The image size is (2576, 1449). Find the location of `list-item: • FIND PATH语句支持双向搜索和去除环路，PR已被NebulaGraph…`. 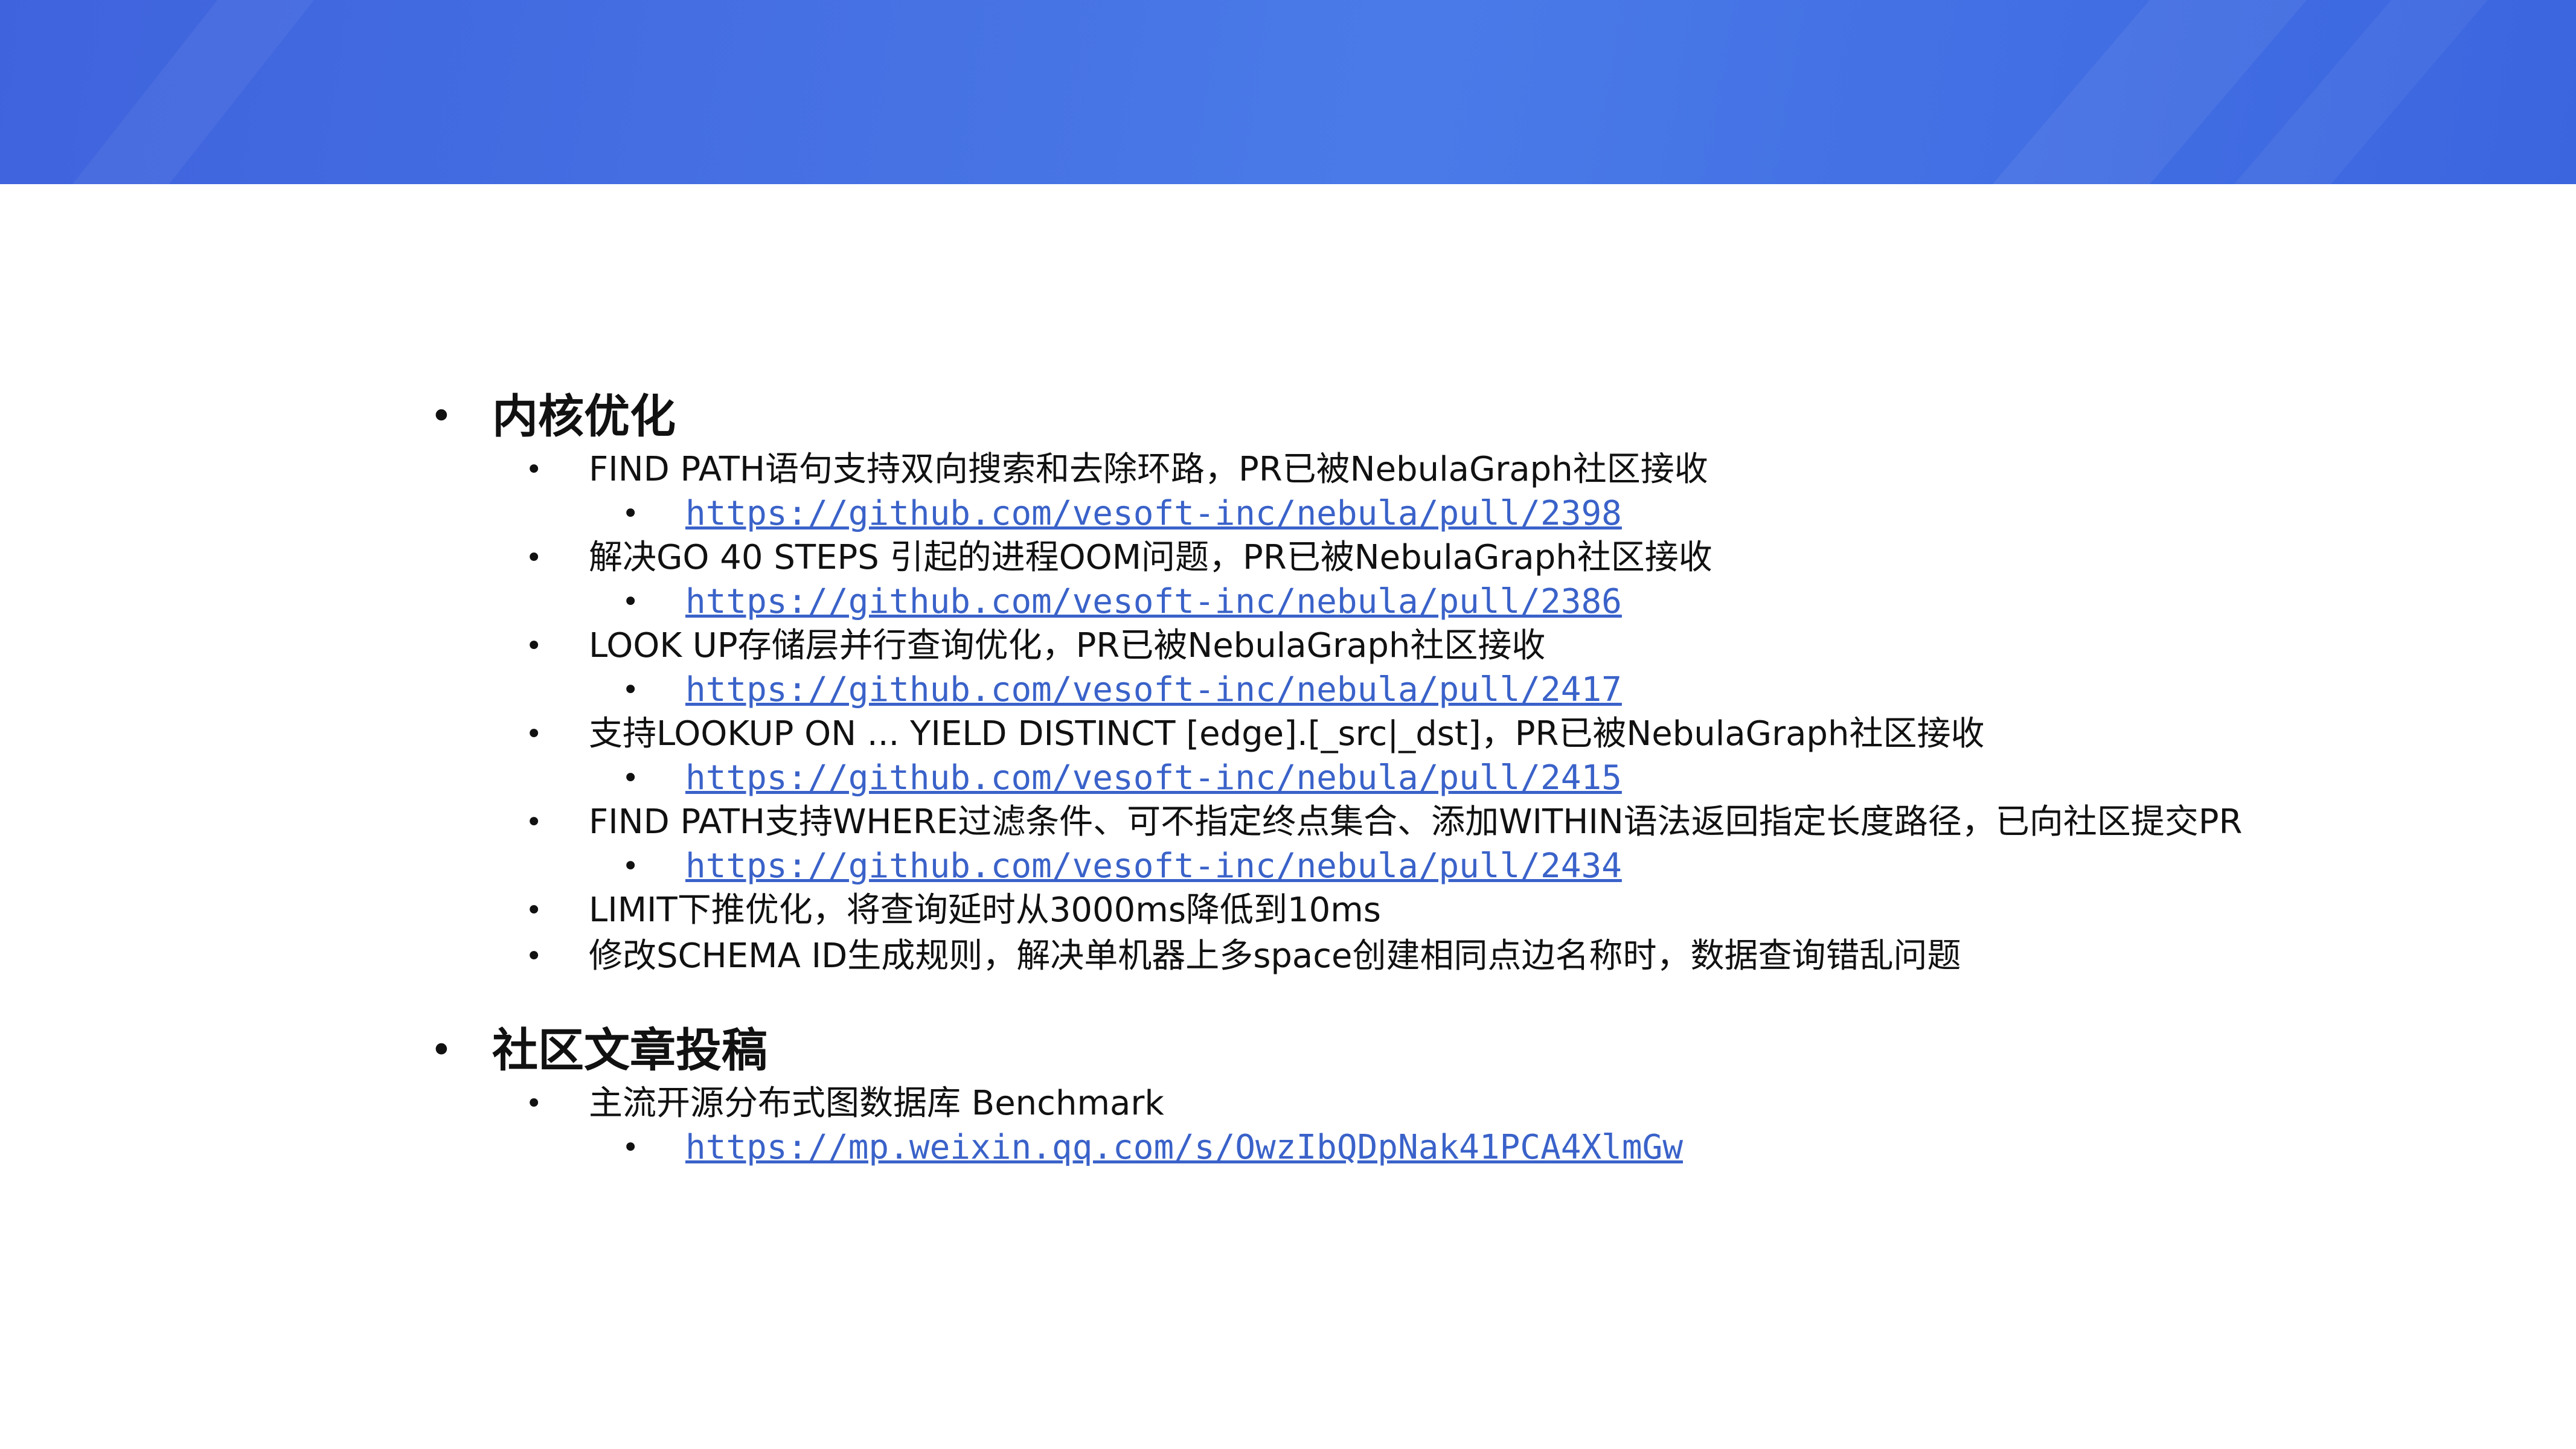

list-item: • FIND PATH语句支持双向搜索和去除环路，PR已被NebulaGraph… is located at coordinates (1464, 470).